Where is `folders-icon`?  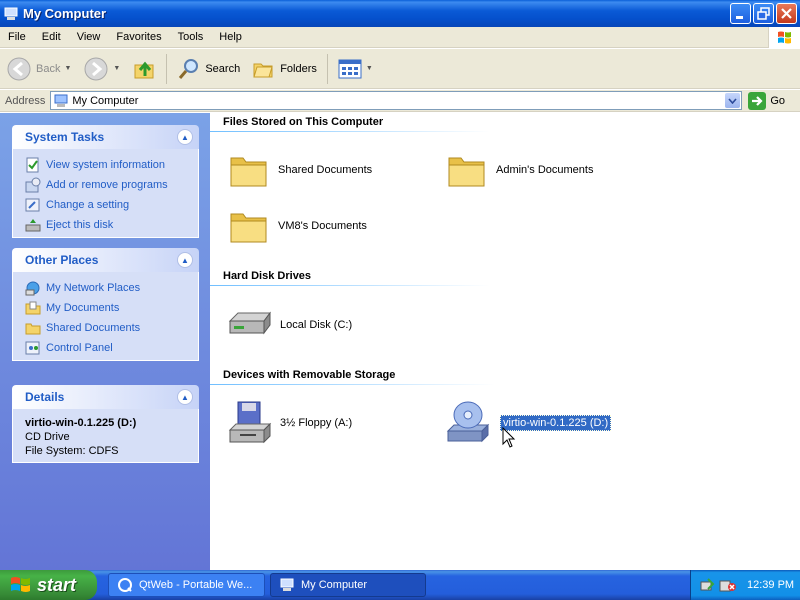 folders-icon is located at coordinates (263, 70).